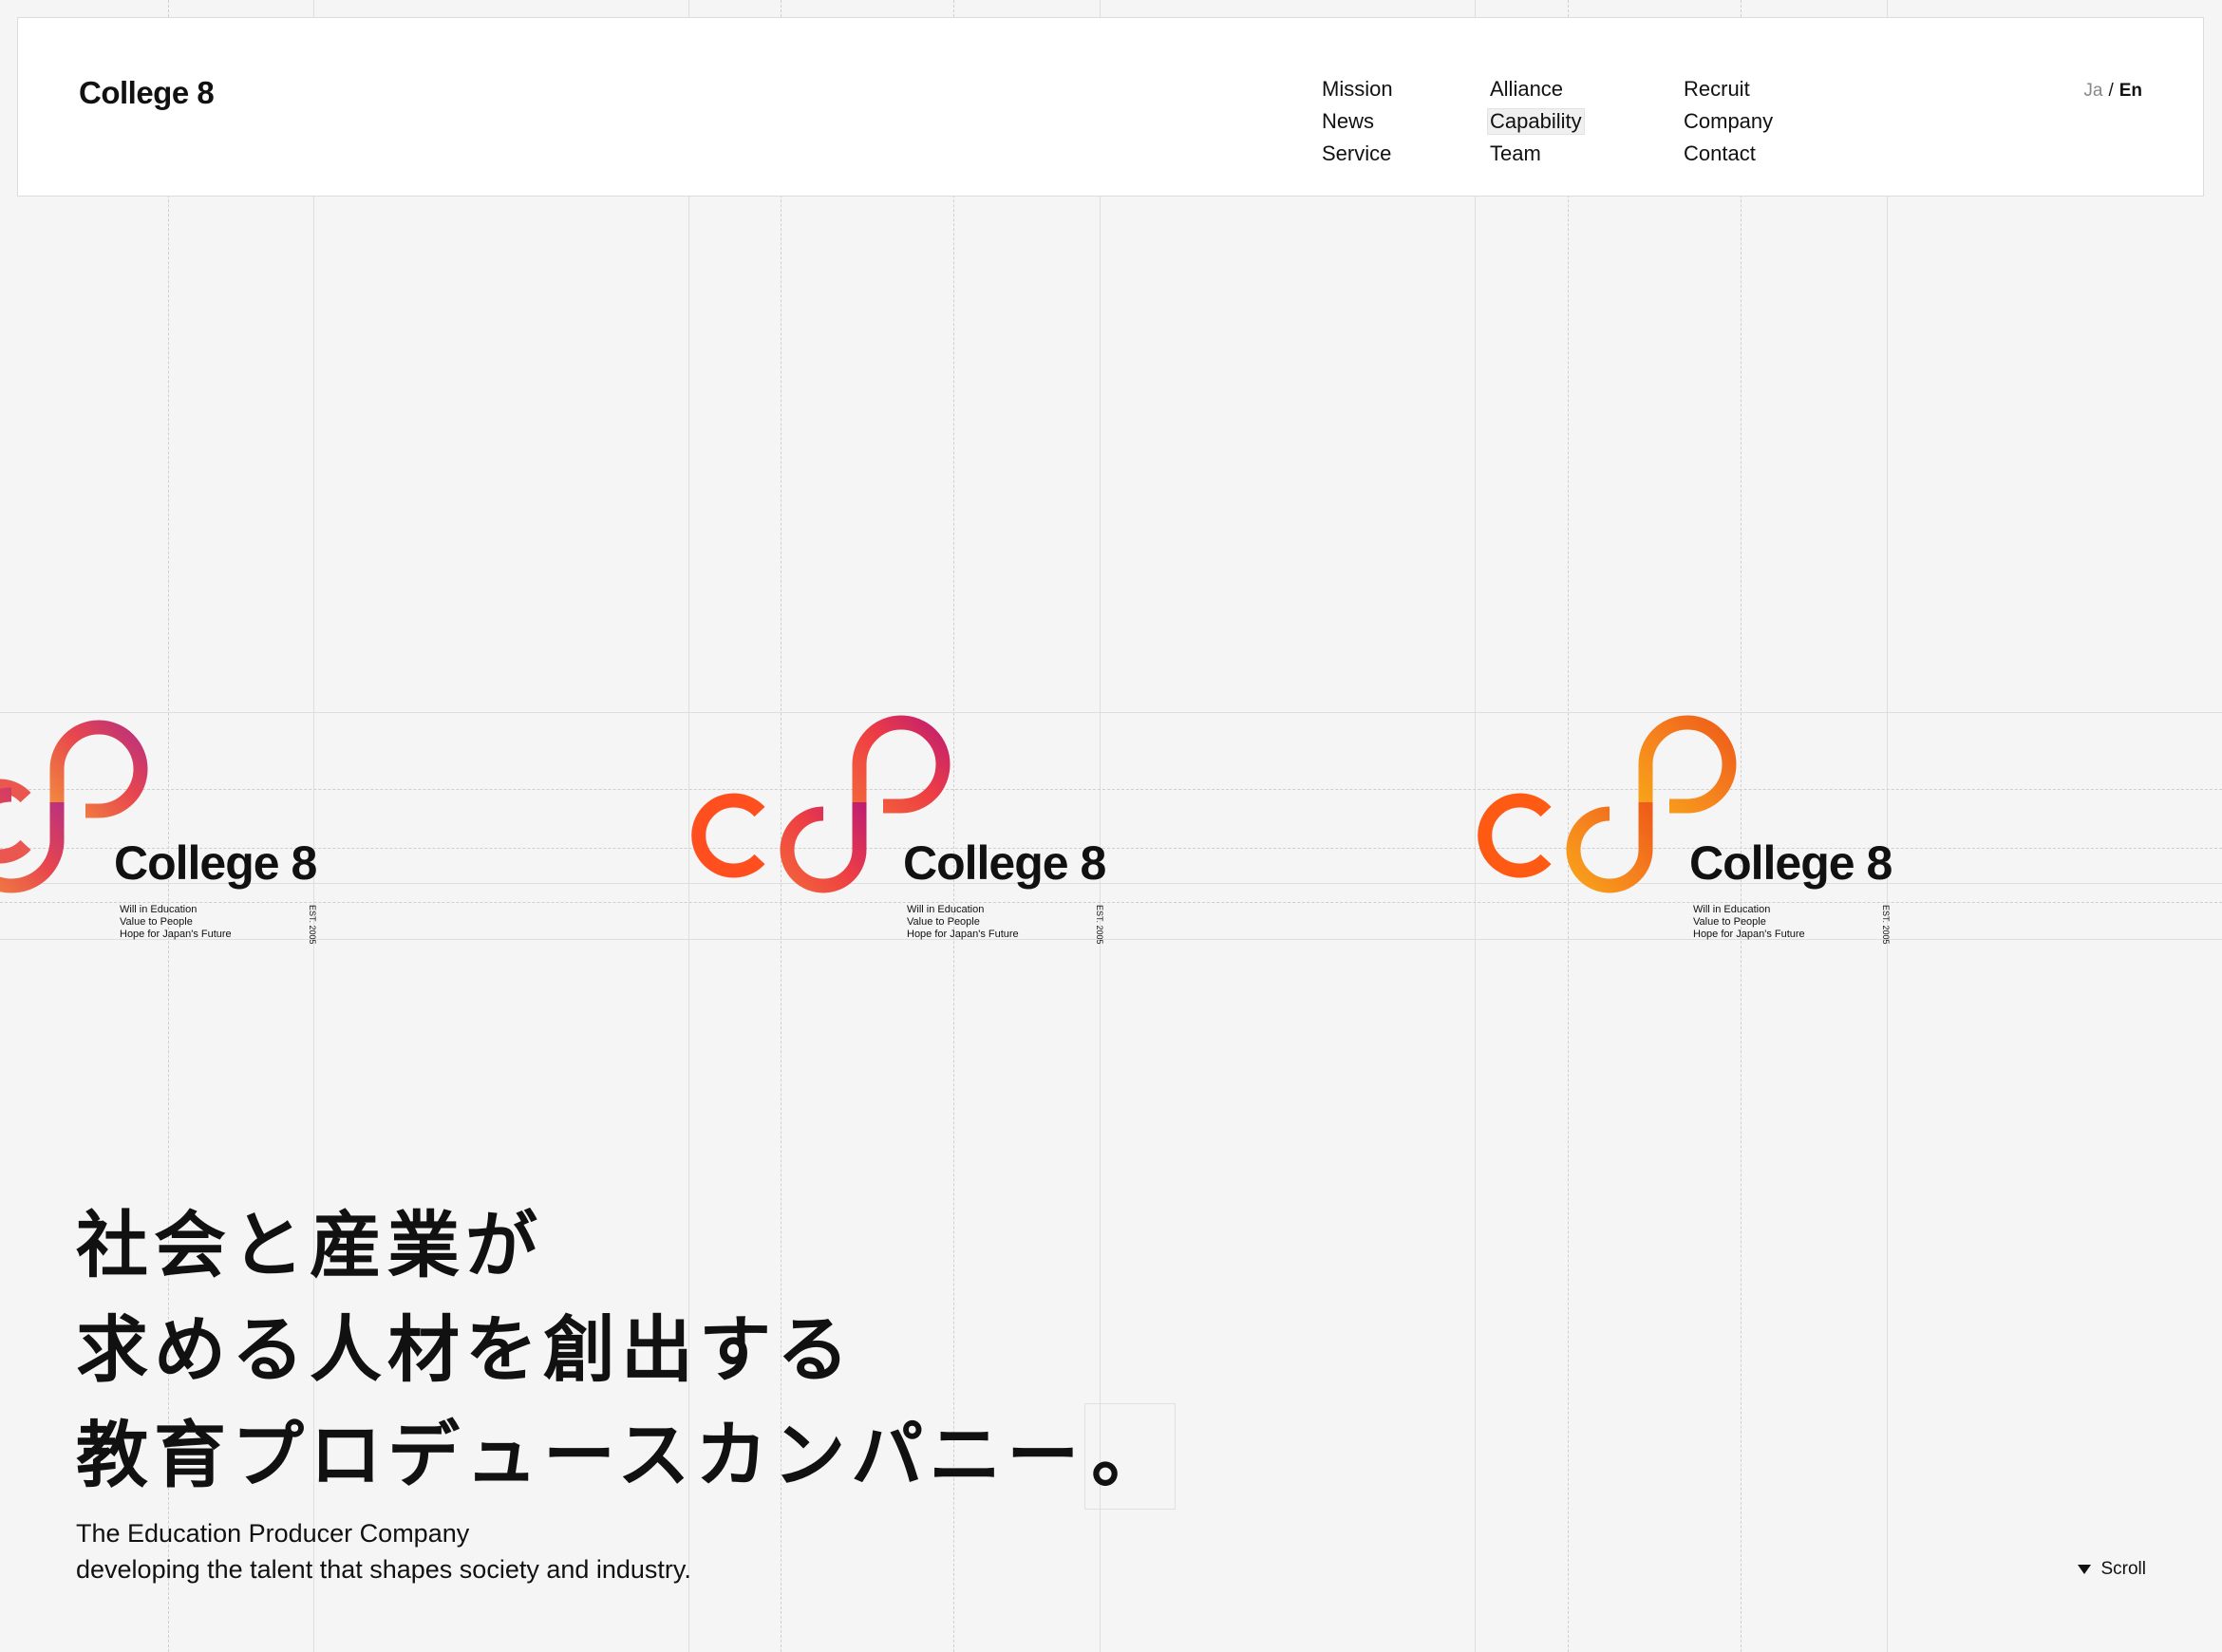  Describe the element at coordinates (465, 1350) in the screenshot. I see `hero-line-2: 求める人材を創出する` at that location.